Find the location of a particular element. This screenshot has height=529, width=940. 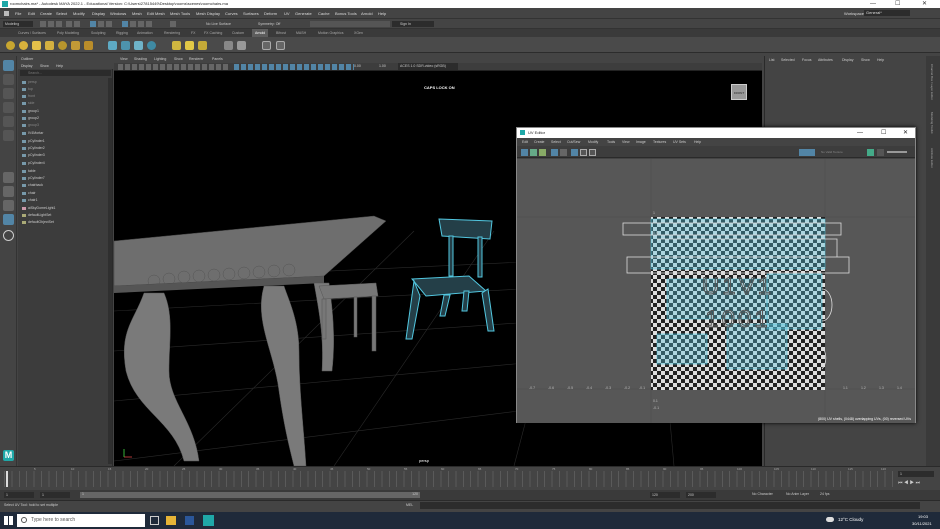

shelf-tab-fx: FX is located at coordinates (193, 33).